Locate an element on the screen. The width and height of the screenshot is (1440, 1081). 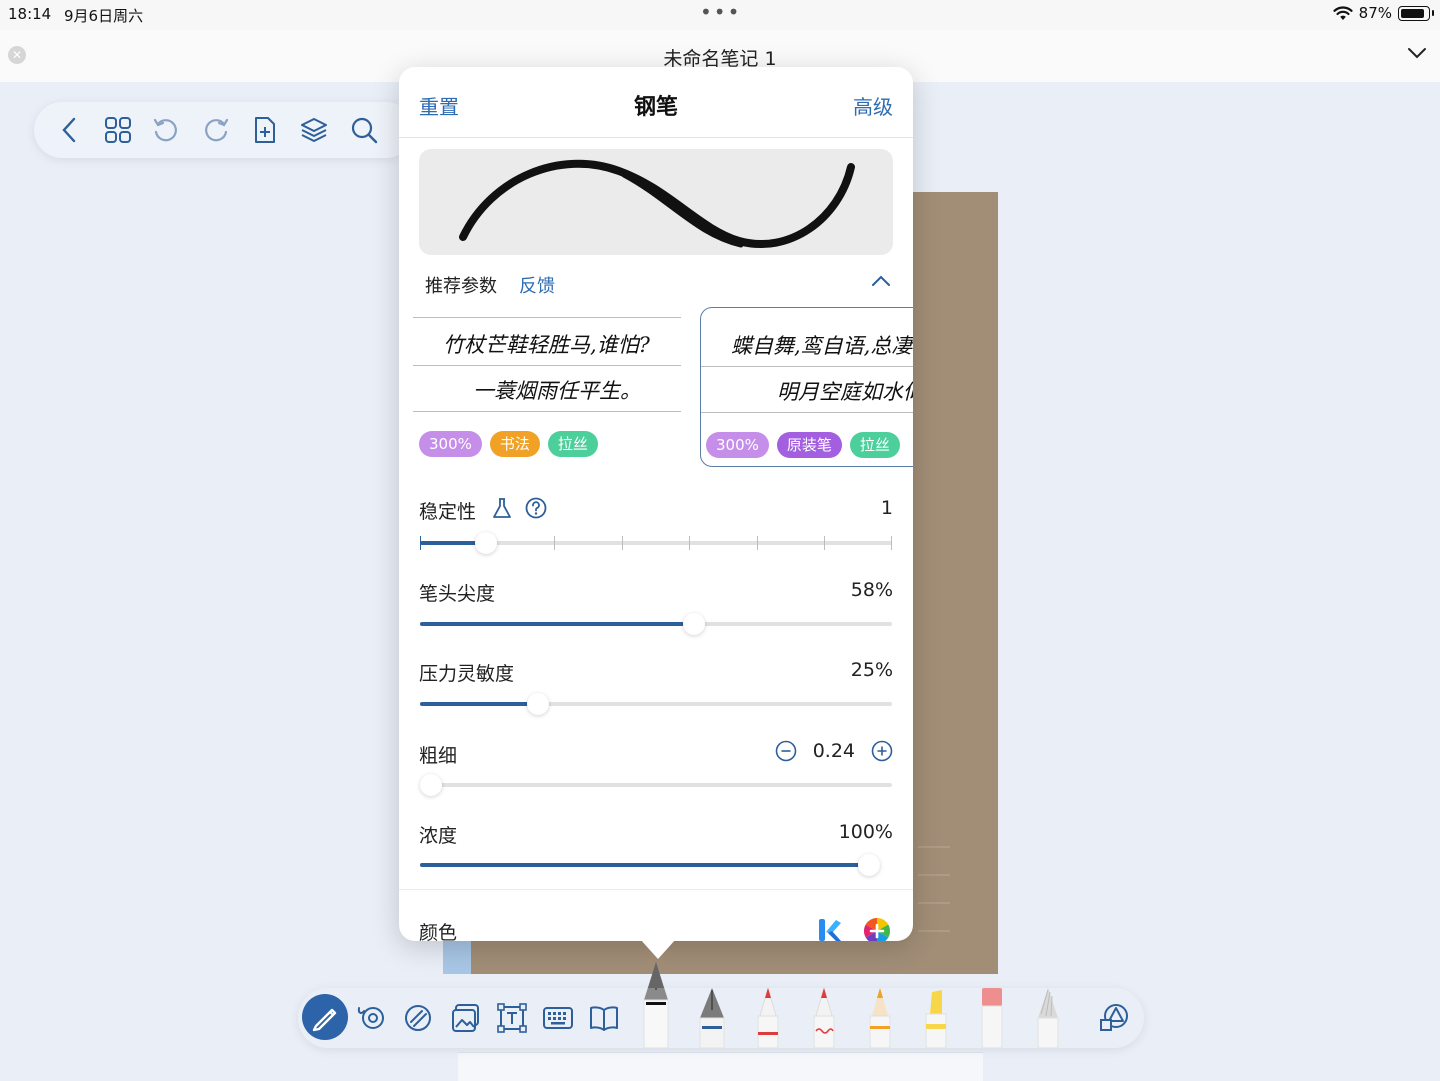
stability-slider is located at coordinates (656, 543).